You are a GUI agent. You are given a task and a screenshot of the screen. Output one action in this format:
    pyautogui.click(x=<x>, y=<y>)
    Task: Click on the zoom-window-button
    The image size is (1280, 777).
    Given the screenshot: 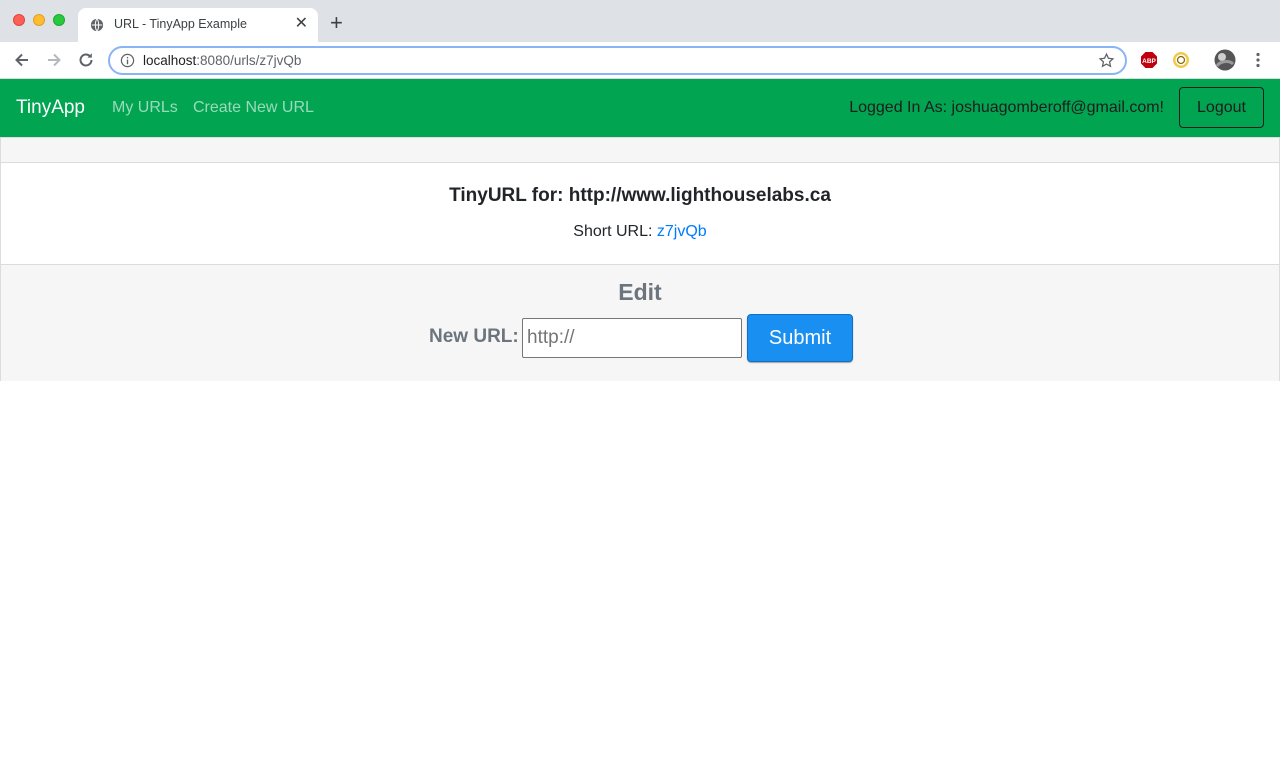 What is the action you would take?
    pyautogui.click(x=59, y=20)
    